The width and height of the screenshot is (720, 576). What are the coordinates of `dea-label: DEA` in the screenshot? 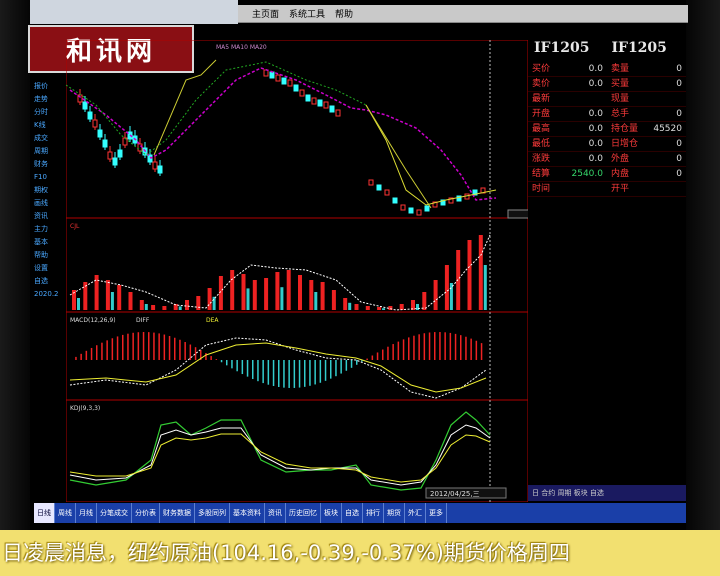 It's located at (212, 320).